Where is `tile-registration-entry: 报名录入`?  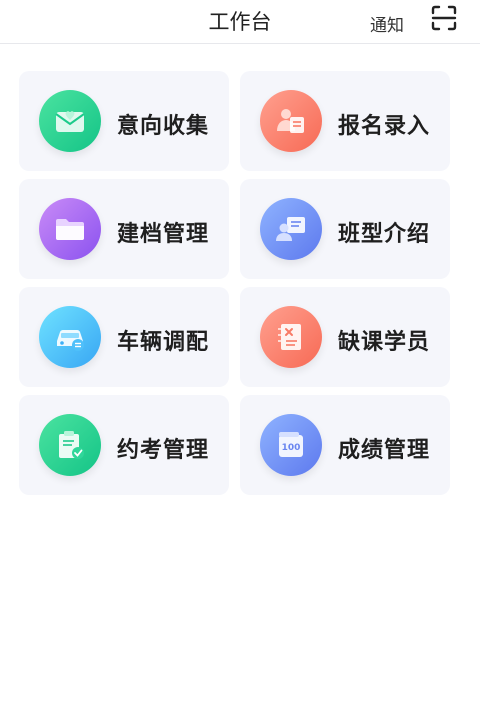 tile-registration-entry: 报名录入 is located at coordinates (345, 121).